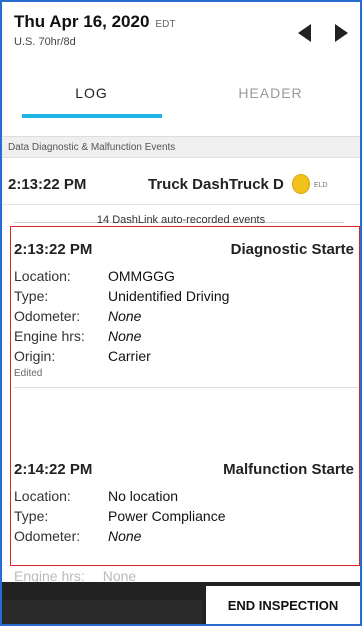 This screenshot has width=362, height=626. What do you see at coordinates (45, 42) in the screenshot?
I see `hos-rule: U.S. 70hr/8d` at bounding box center [45, 42].